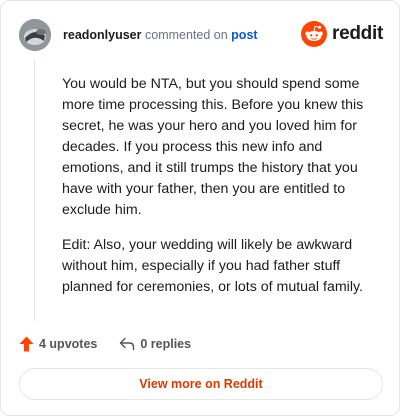 The height and width of the screenshot is (416, 400). I want to click on comment-footer: 4 upvotes 0 replies, so click(105, 344).